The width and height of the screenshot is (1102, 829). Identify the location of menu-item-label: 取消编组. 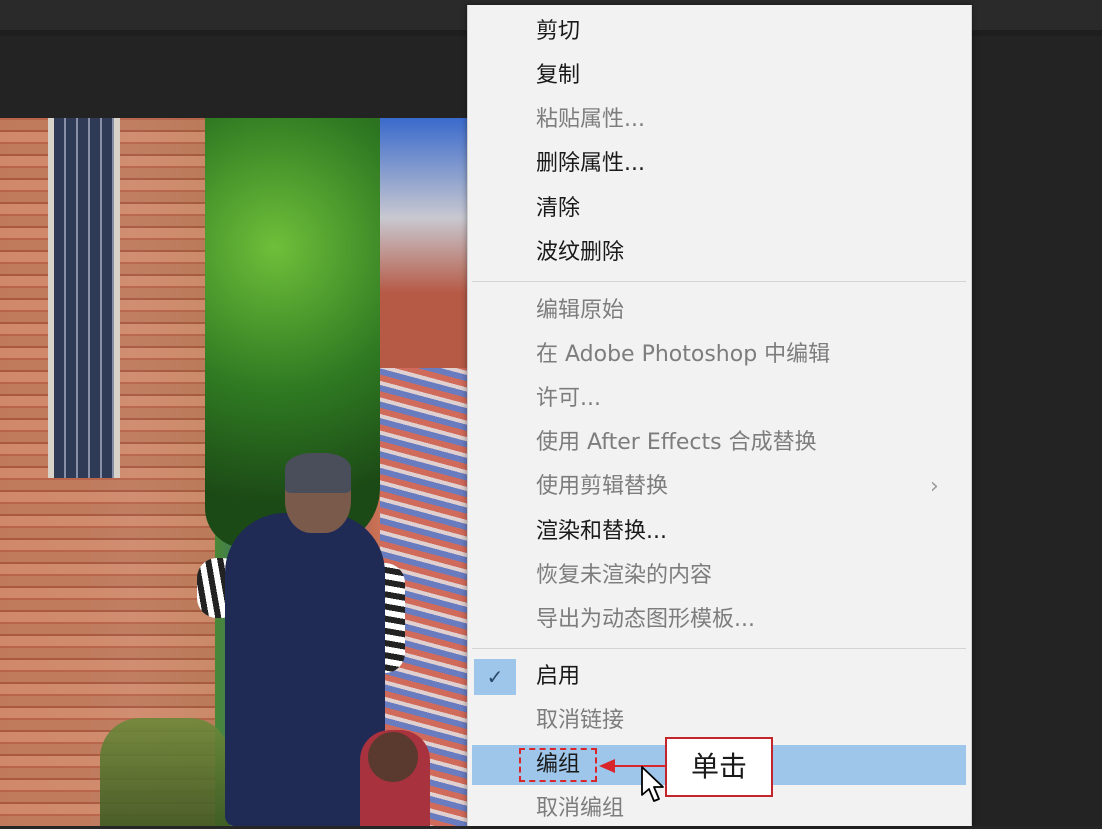
(580, 808).